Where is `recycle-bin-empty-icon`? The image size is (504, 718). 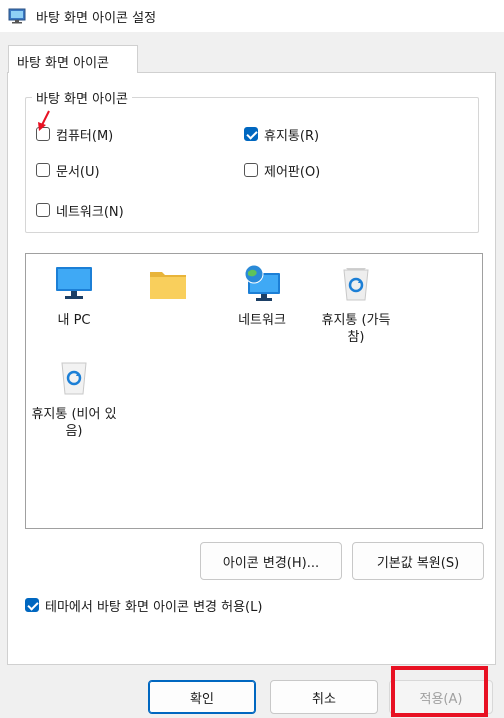
recycle-bin-empty-icon is located at coordinates (74, 378).